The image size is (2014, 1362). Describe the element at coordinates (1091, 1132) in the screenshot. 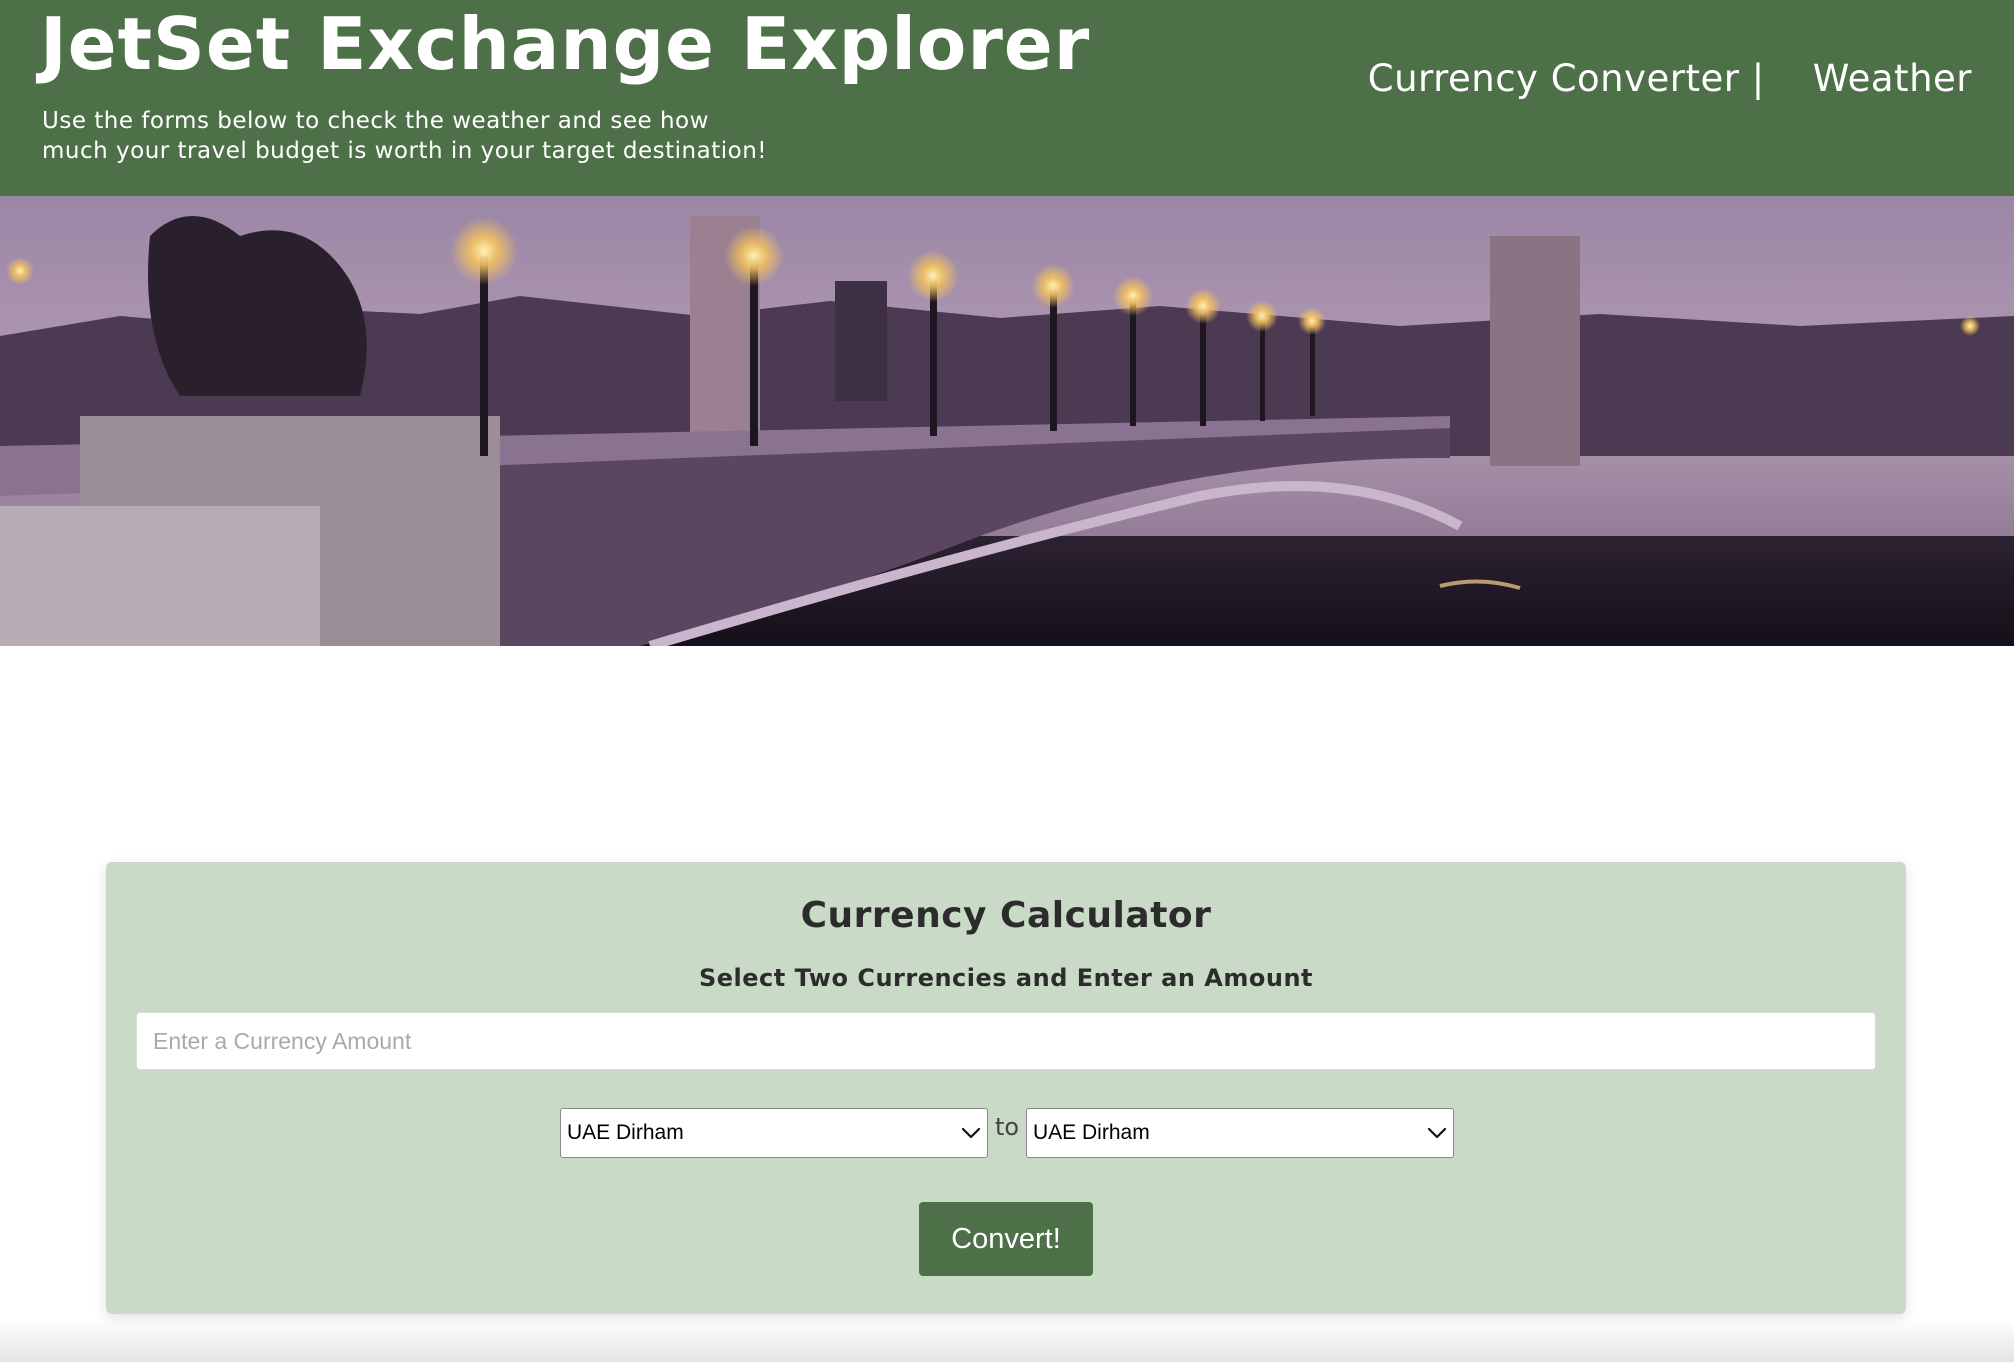

I see `to-currency-value: UAE Dirham` at that location.